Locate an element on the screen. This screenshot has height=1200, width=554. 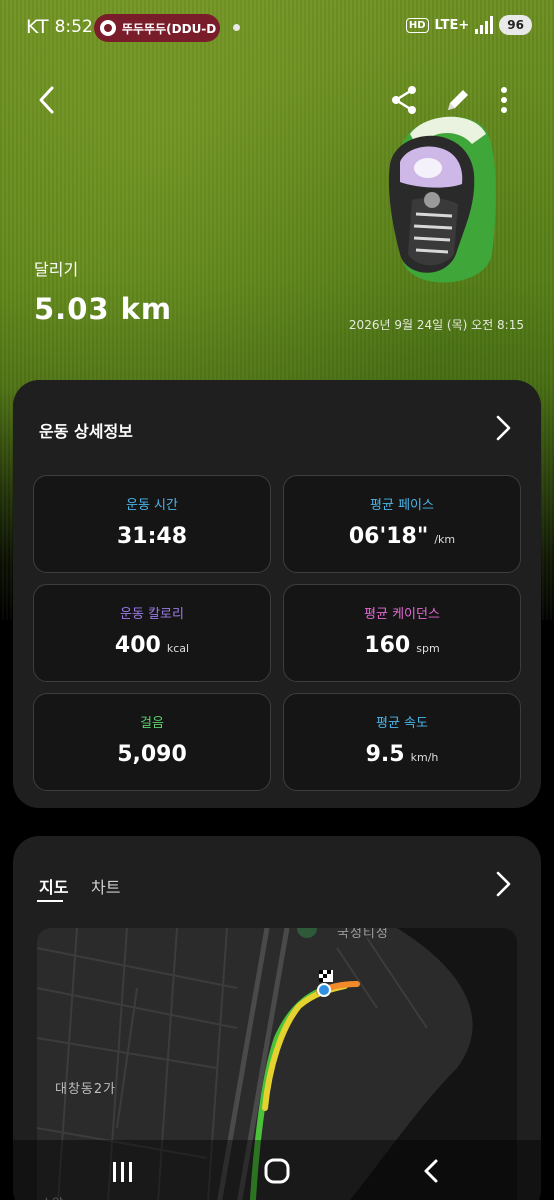
metric-calories: 운동 칼로리 400 kcal is located at coordinates (152, 633).